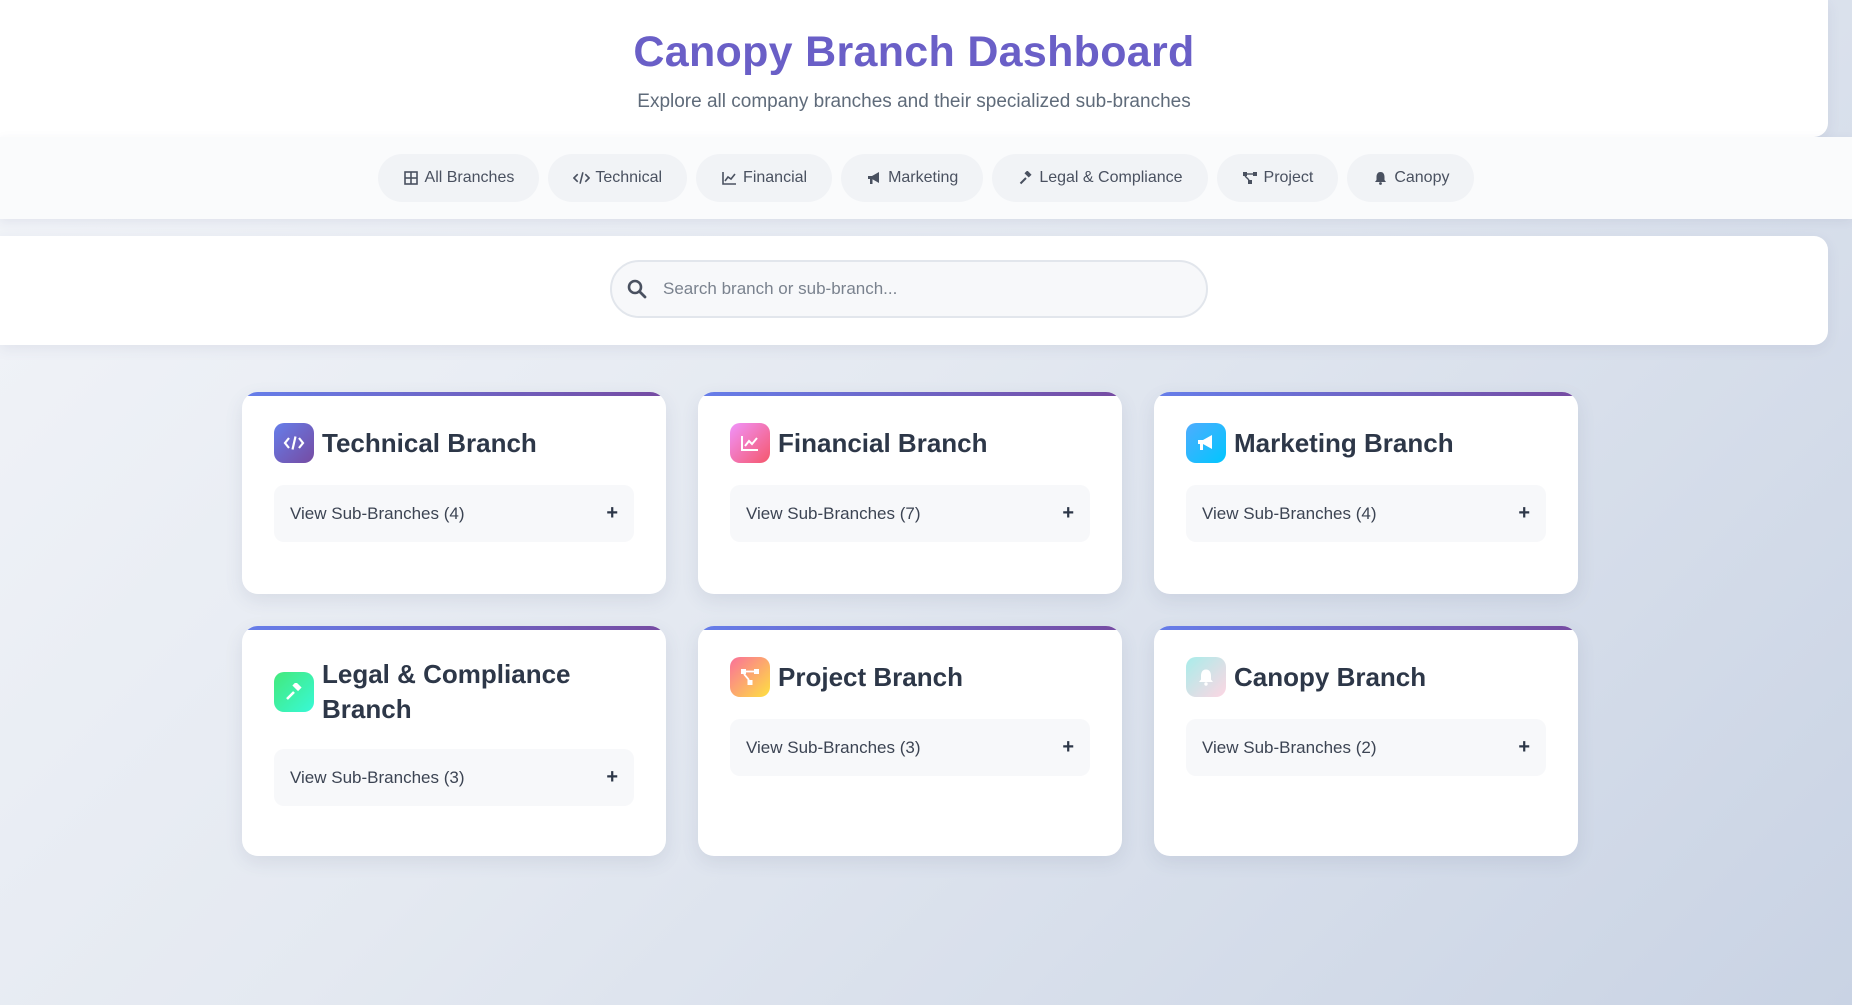 This screenshot has width=1852, height=1005. Describe the element at coordinates (914, 52) in the screenshot. I see `page-title: Canopy Branch Dashboard` at that location.